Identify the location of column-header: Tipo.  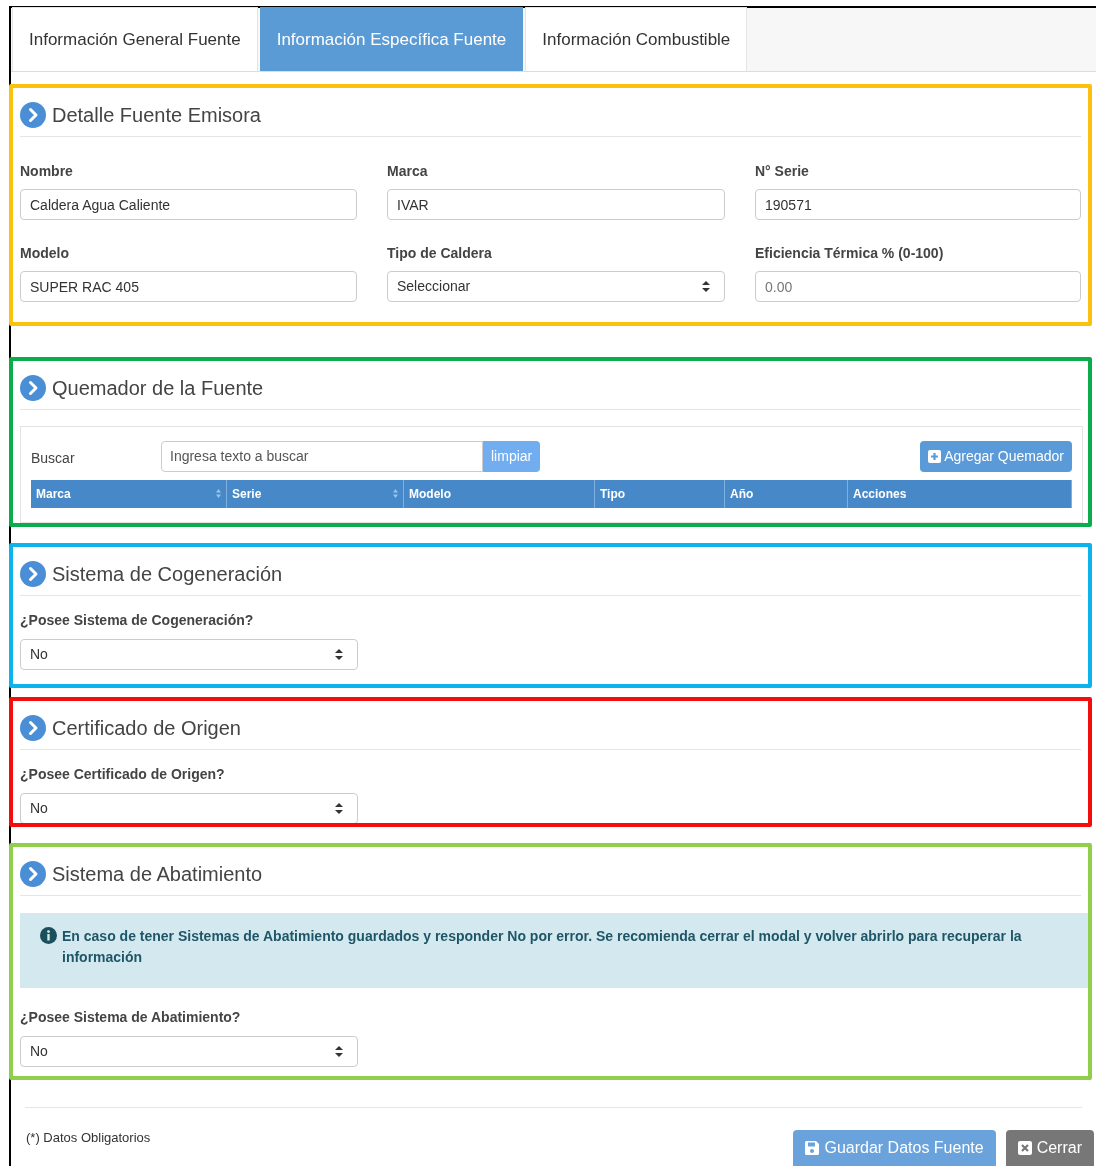
(660, 493).